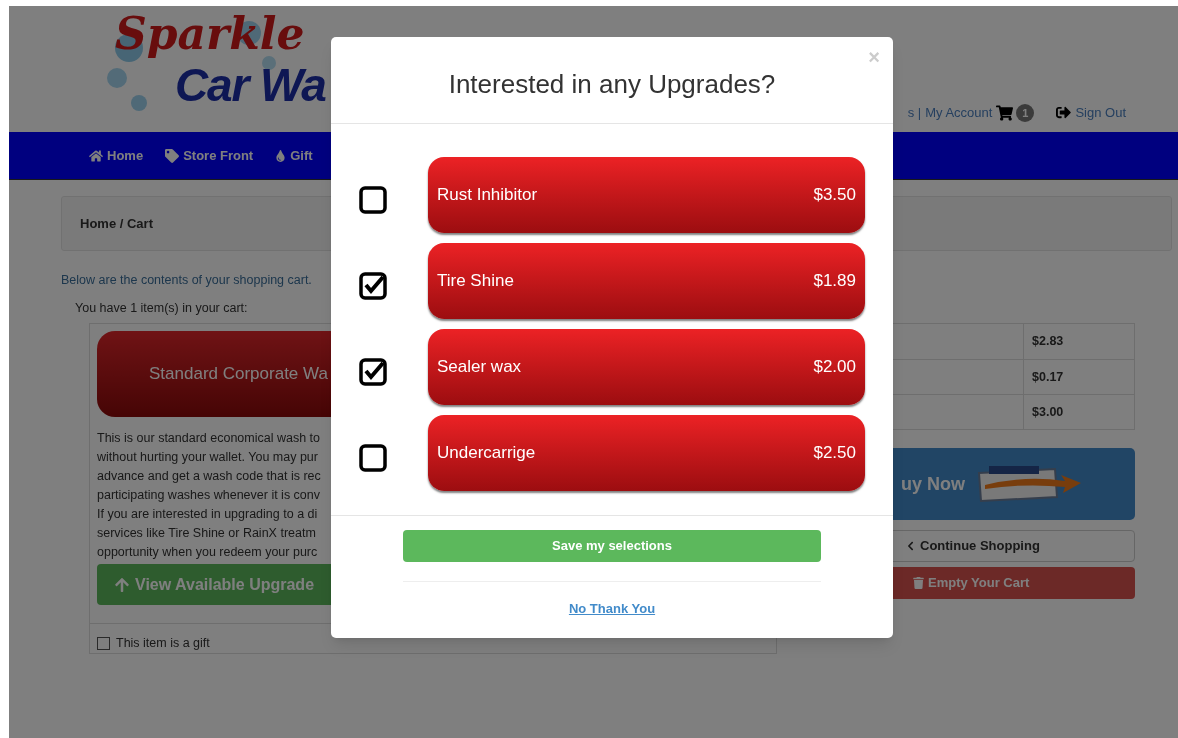  I want to click on nav-link: Store Front, so click(209, 155).